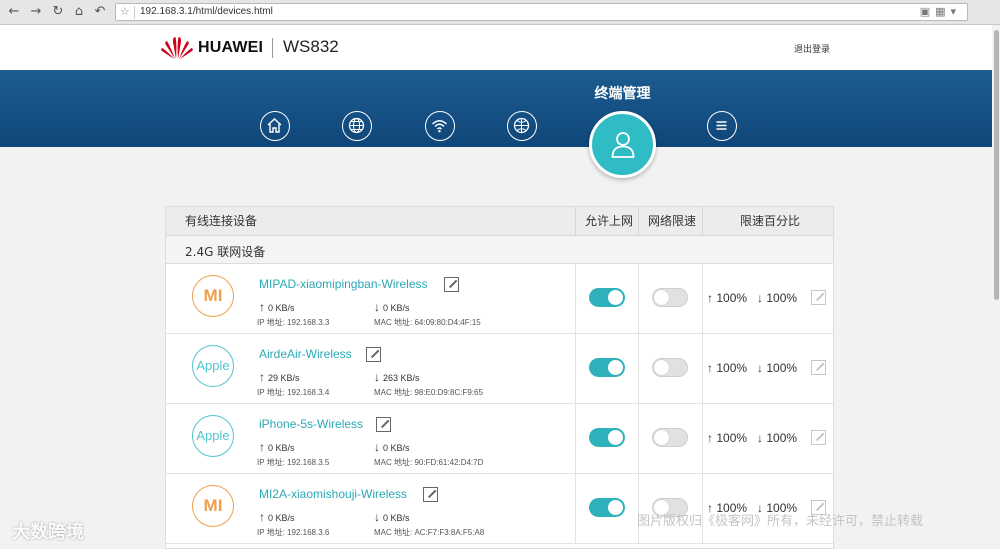 This screenshot has height=549, width=1000. What do you see at coordinates (499, 221) in the screenshot?
I see `table-header: 有线连接设备 允许上网 网络限速 限速百分比` at bounding box center [499, 221].